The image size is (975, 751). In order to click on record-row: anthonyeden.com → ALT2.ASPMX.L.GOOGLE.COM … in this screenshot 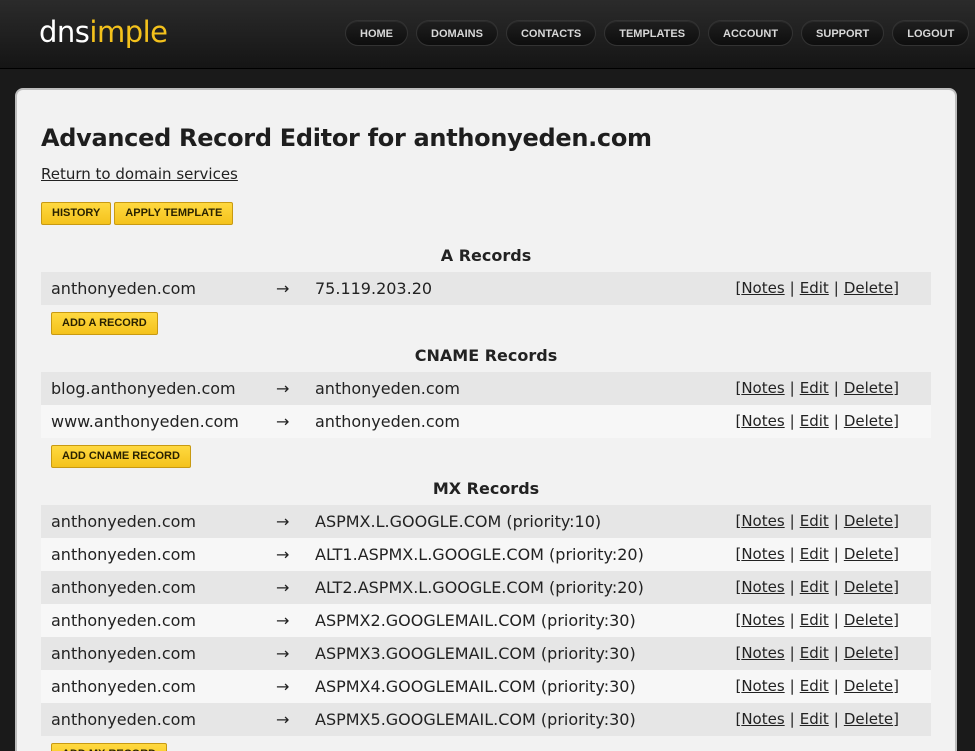, I will do `click(486, 587)`.